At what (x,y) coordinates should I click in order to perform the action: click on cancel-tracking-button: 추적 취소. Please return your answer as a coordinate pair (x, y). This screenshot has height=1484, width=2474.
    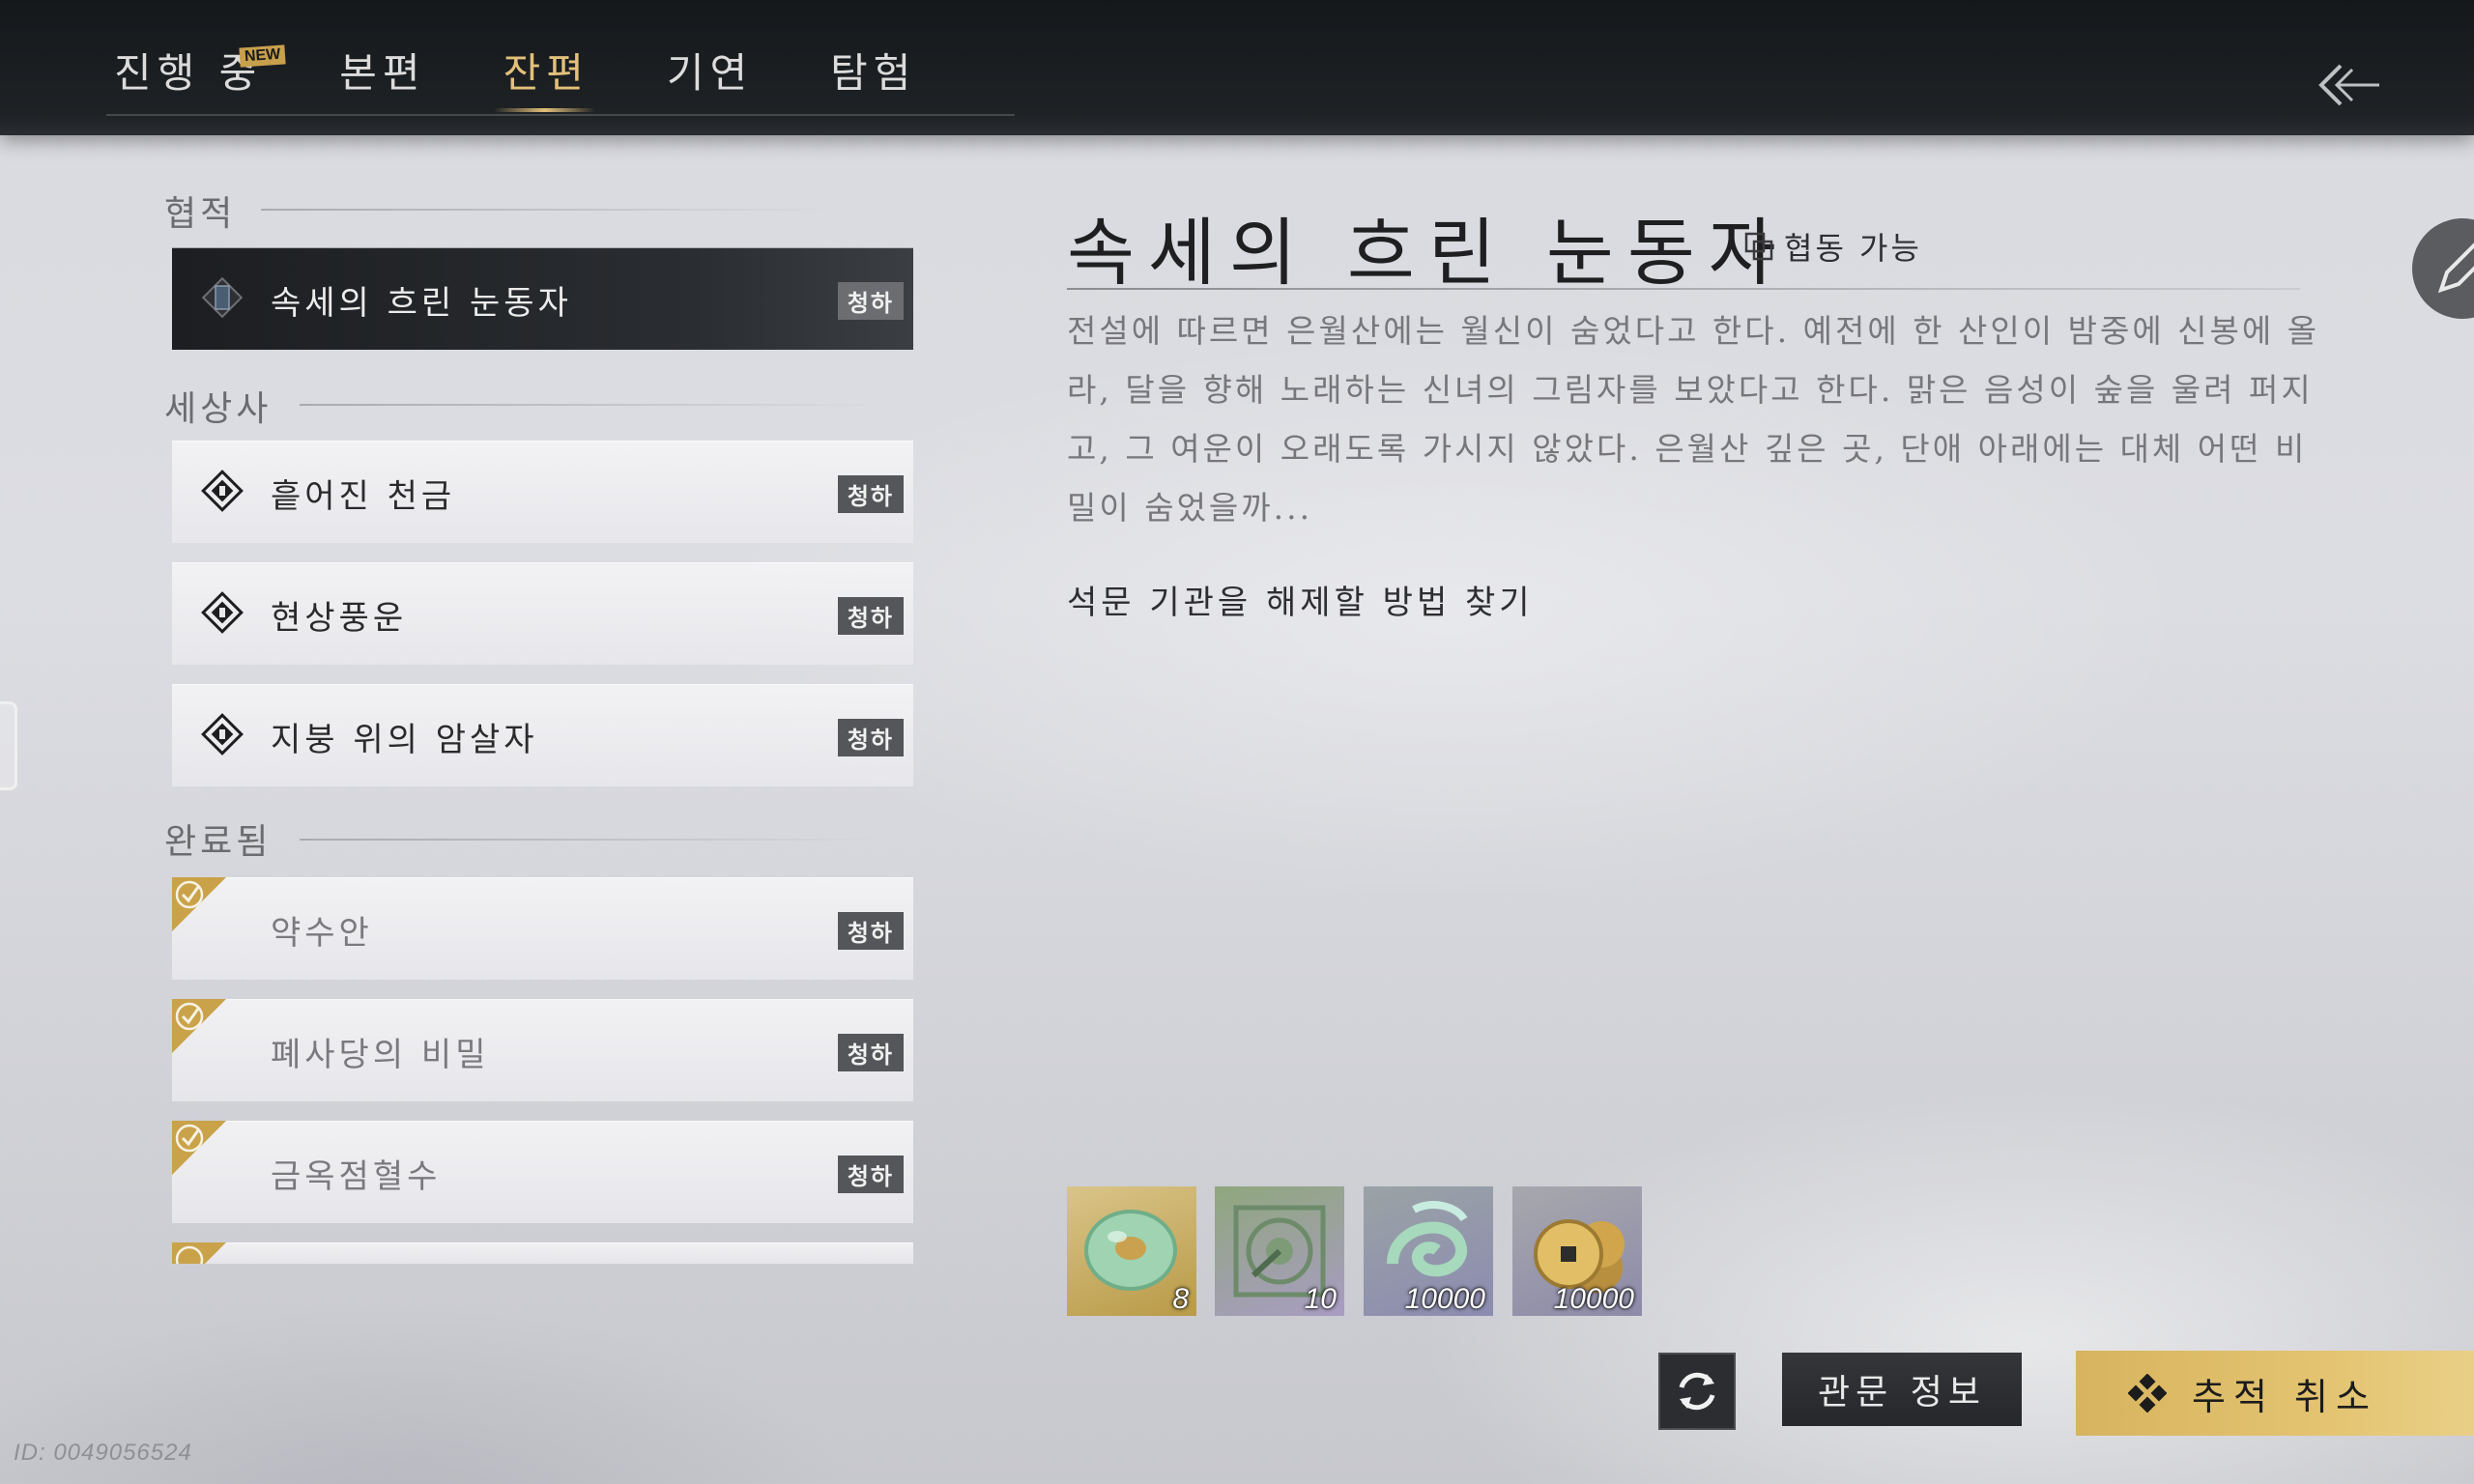
    Looking at the image, I should click on (2275, 1394).